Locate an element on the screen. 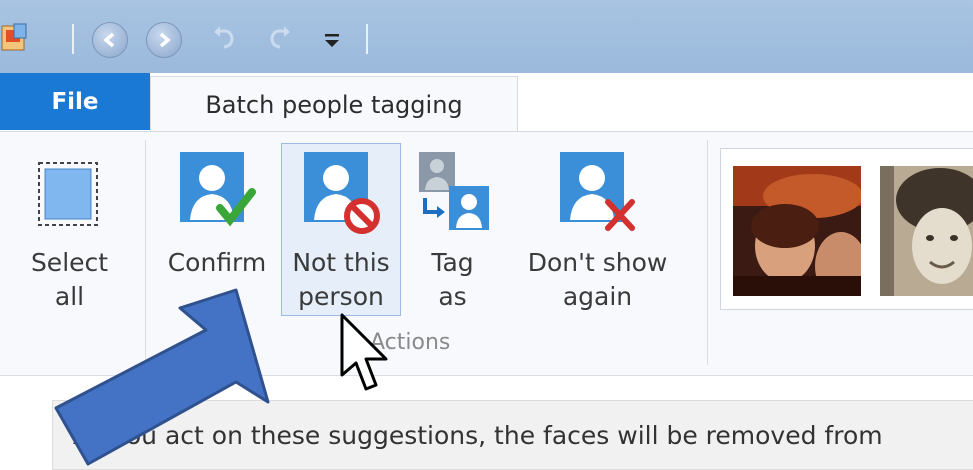  forward-button is located at coordinates (164, 40).